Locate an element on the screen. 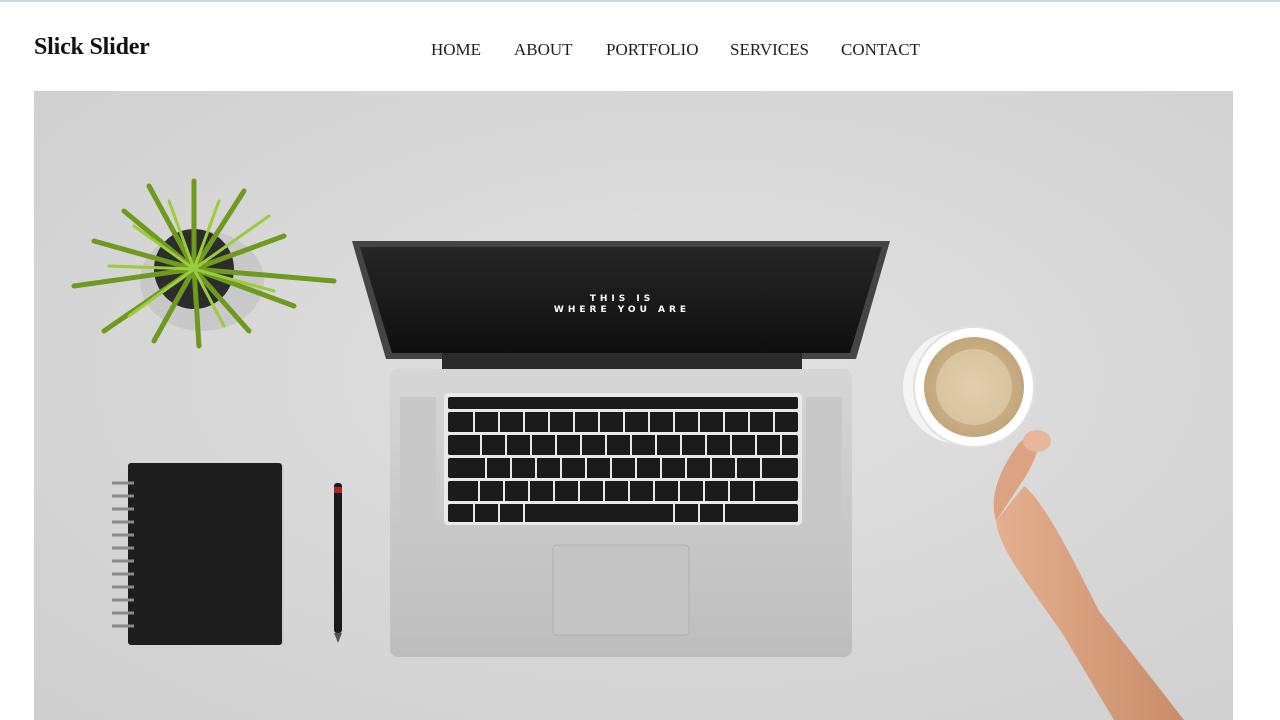 The height and width of the screenshot is (720, 1280). nav-item-contact: CONTACT is located at coordinates (880, 50).